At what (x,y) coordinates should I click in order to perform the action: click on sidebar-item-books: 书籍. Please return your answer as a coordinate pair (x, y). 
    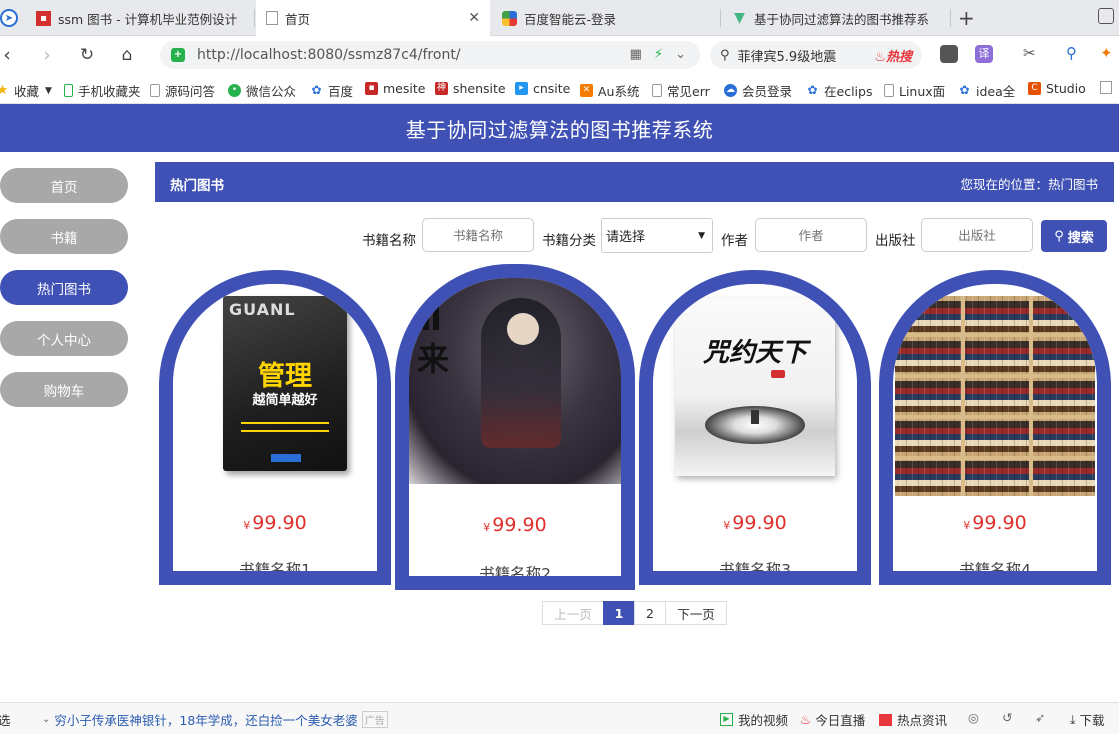
    Looking at the image, I should click on (64, 236).